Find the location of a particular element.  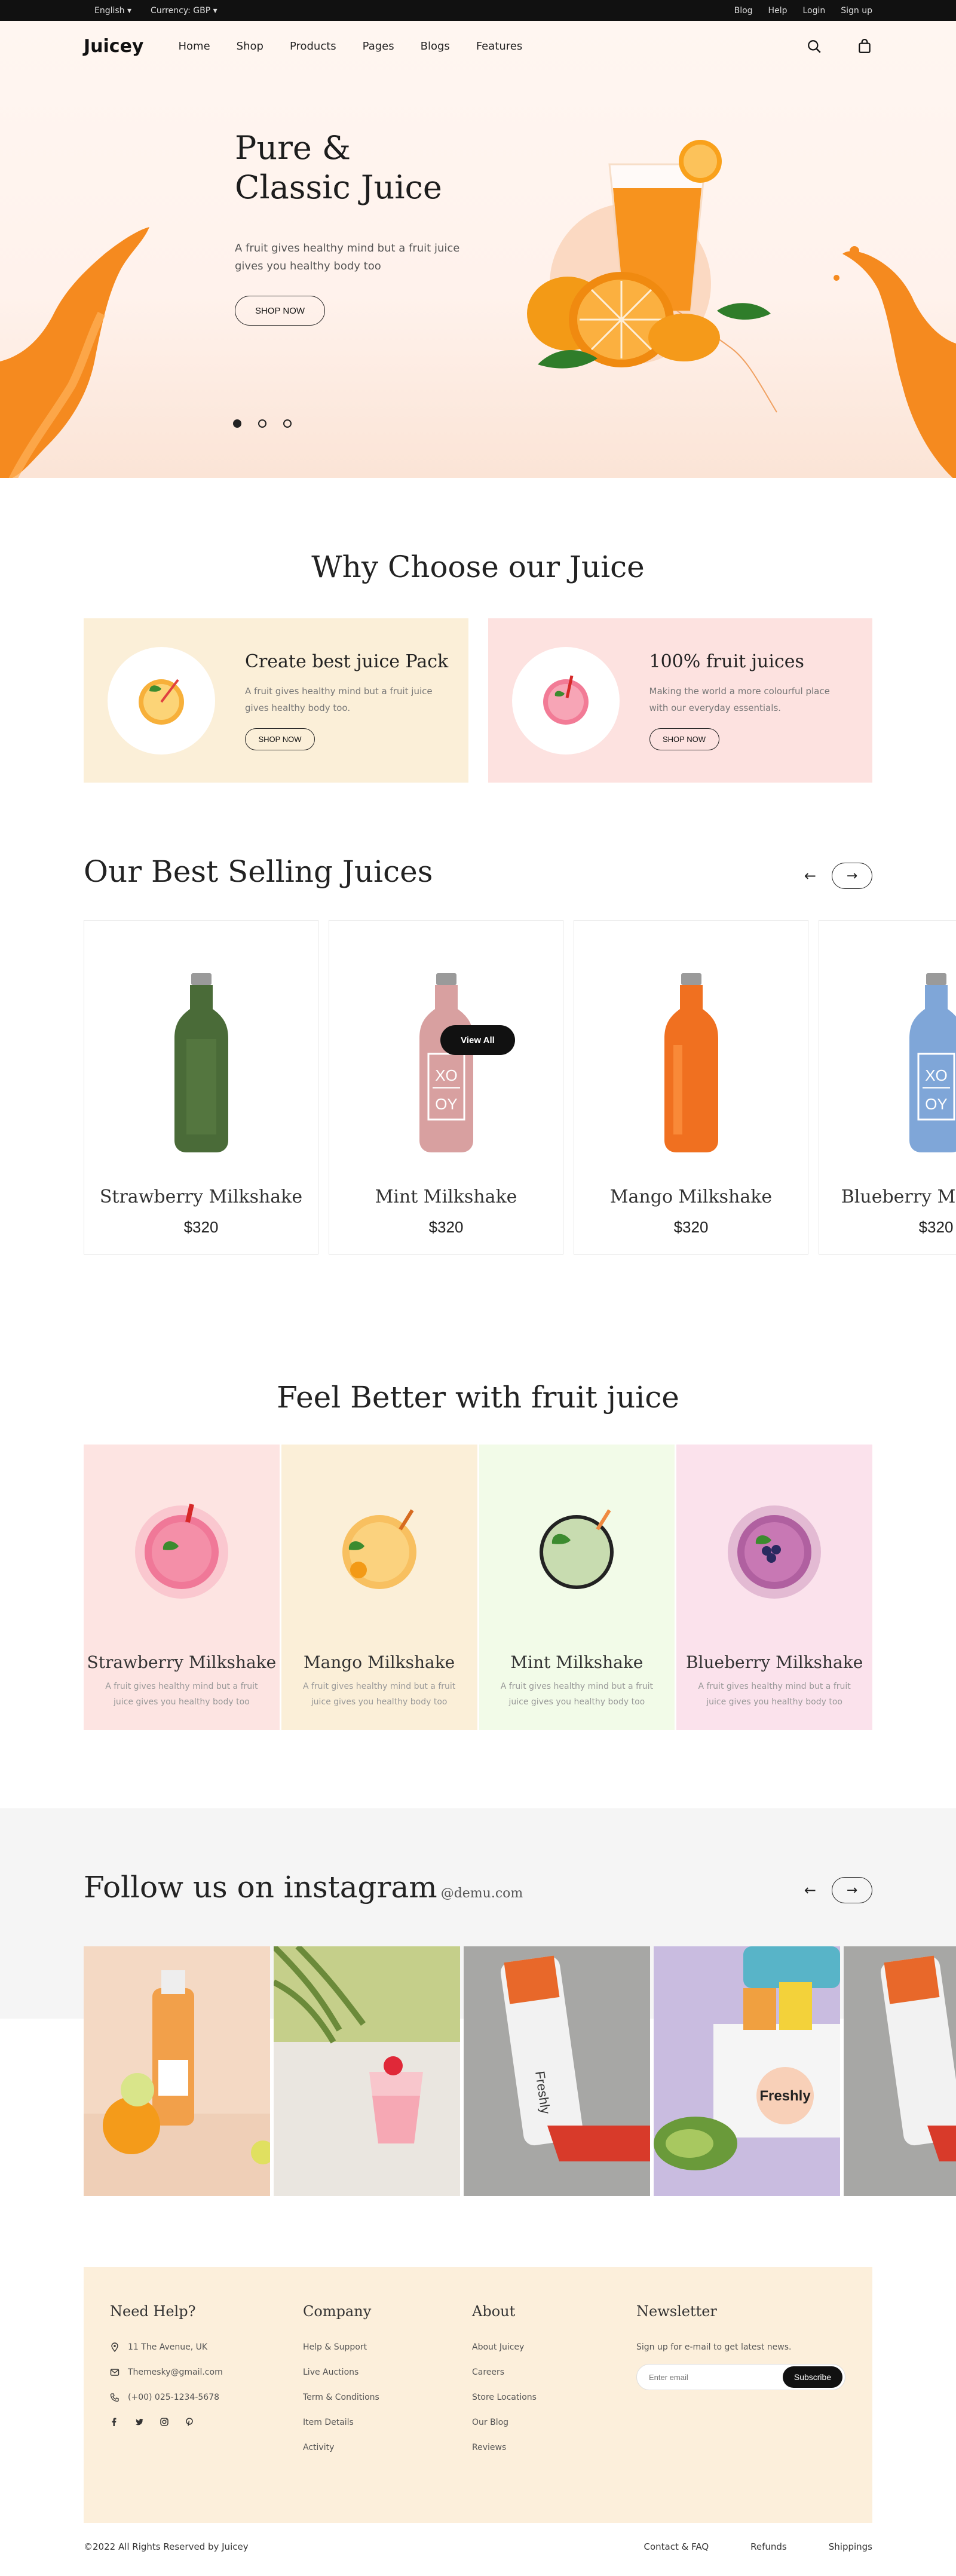

footer-link: Our Blog is located at coordinates (554, 2422).